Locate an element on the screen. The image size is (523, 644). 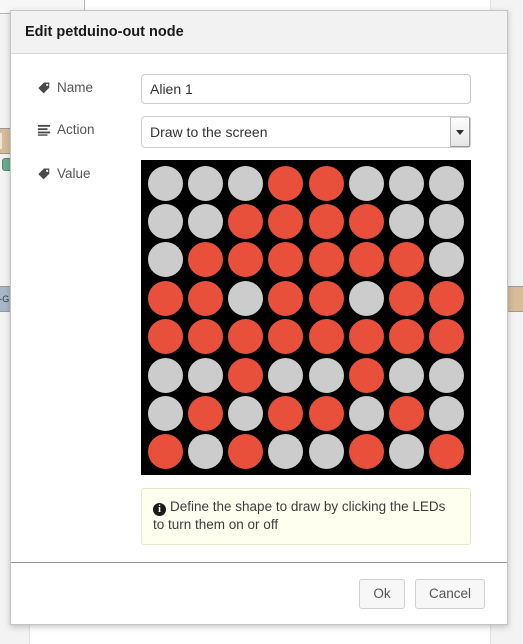
led-4-4-on is located at coordinates (326, 337).